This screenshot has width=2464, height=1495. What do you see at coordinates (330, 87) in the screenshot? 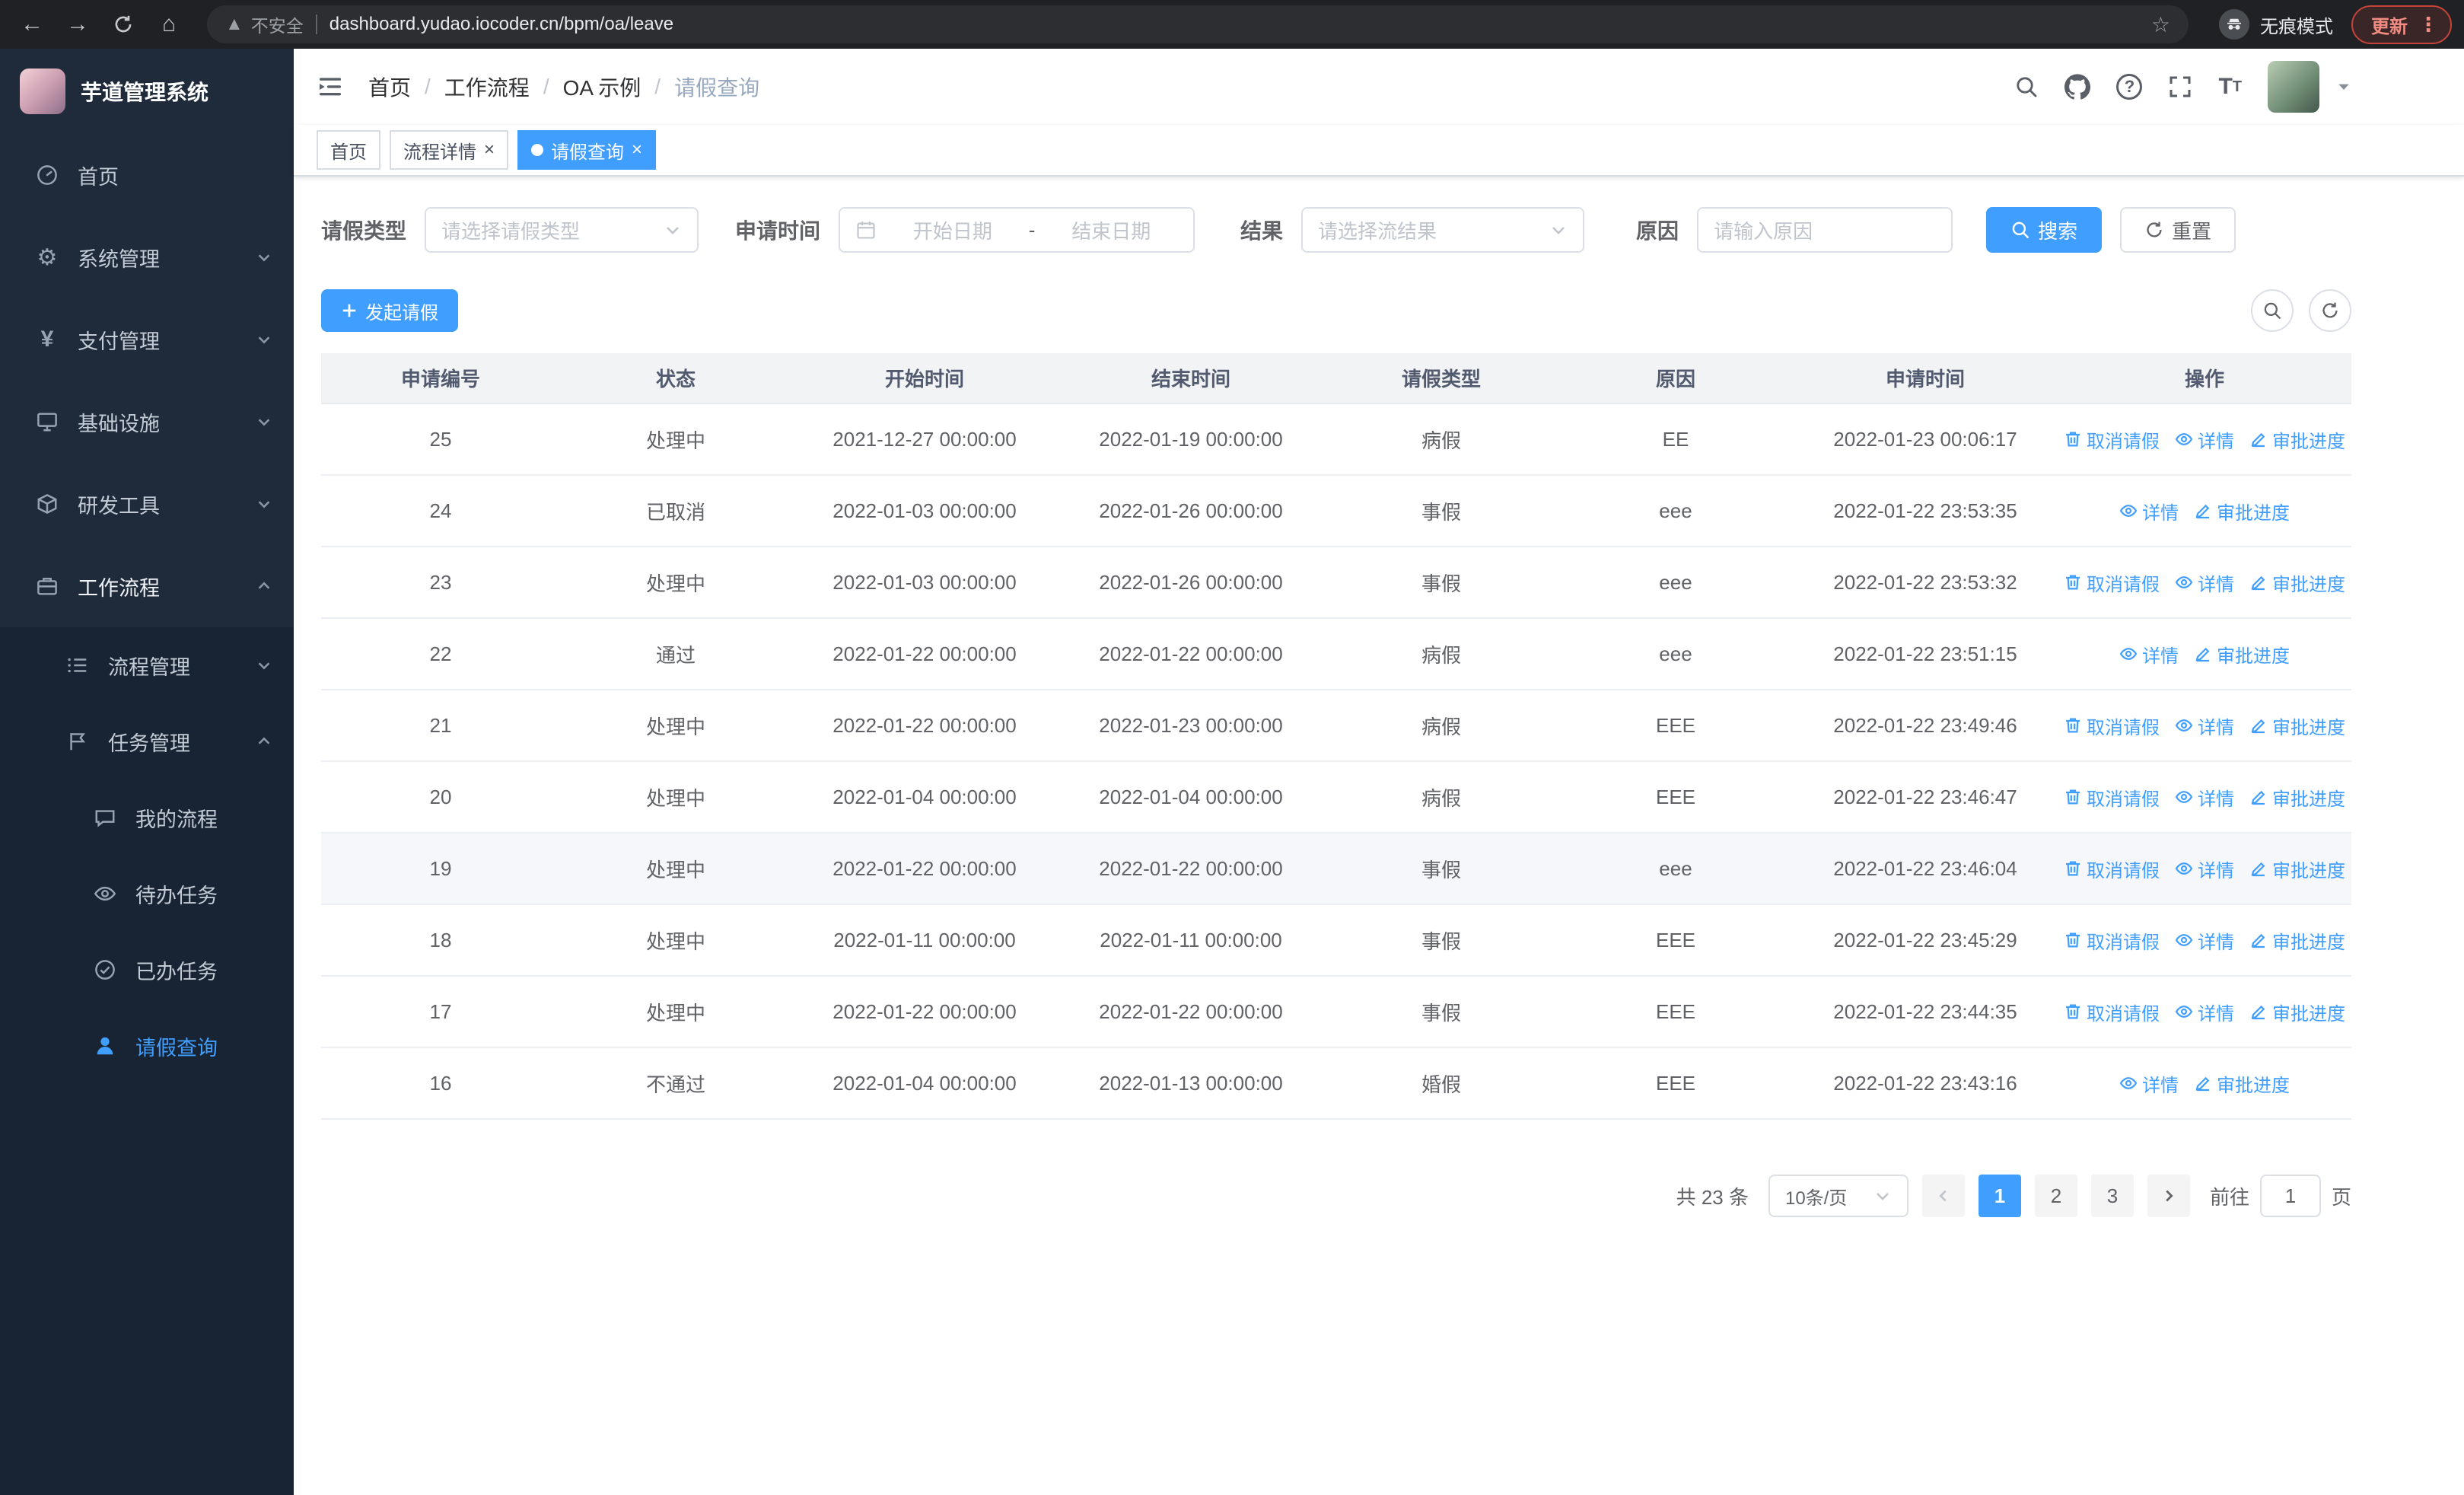
I see `sidebar-toggle-icon` at bounding box center [330, 87].